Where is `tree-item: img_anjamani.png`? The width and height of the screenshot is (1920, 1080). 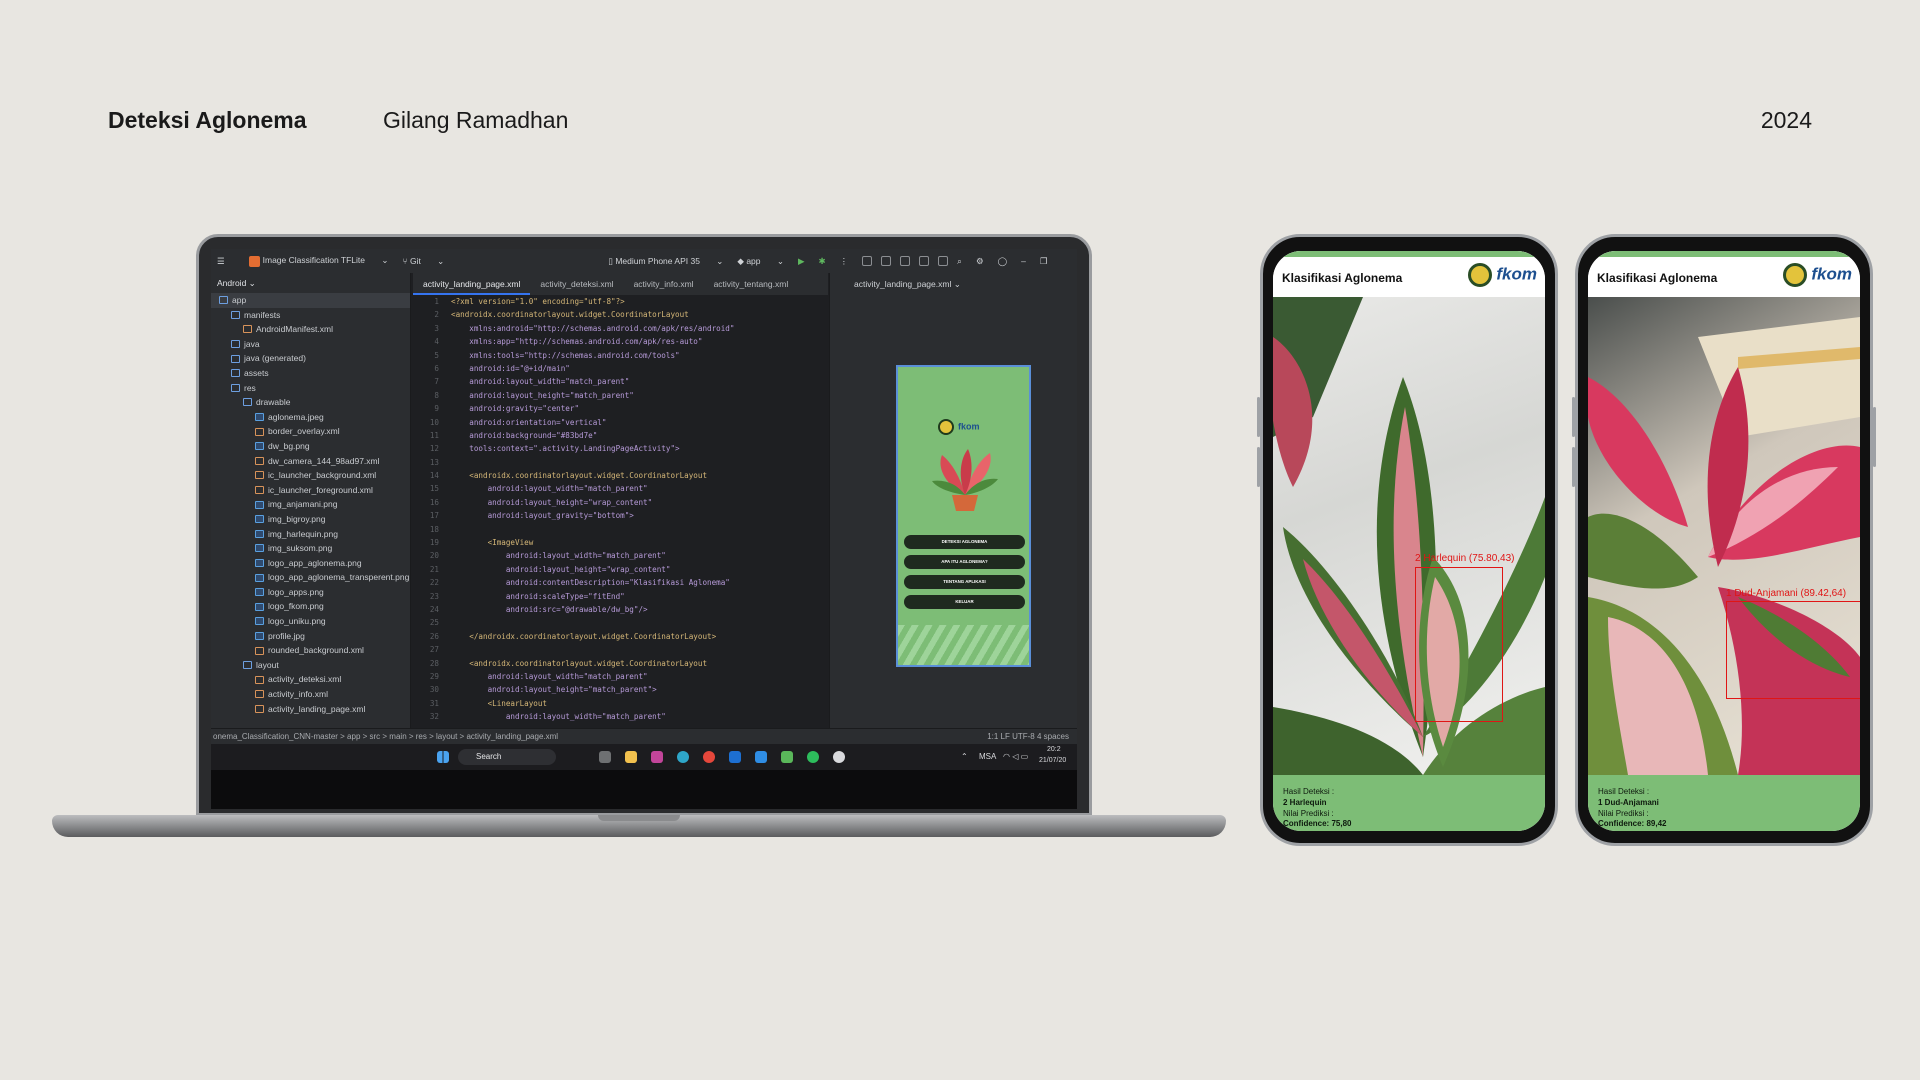 tree-item: img_anjamani.png is located at coordinates (310, 504).